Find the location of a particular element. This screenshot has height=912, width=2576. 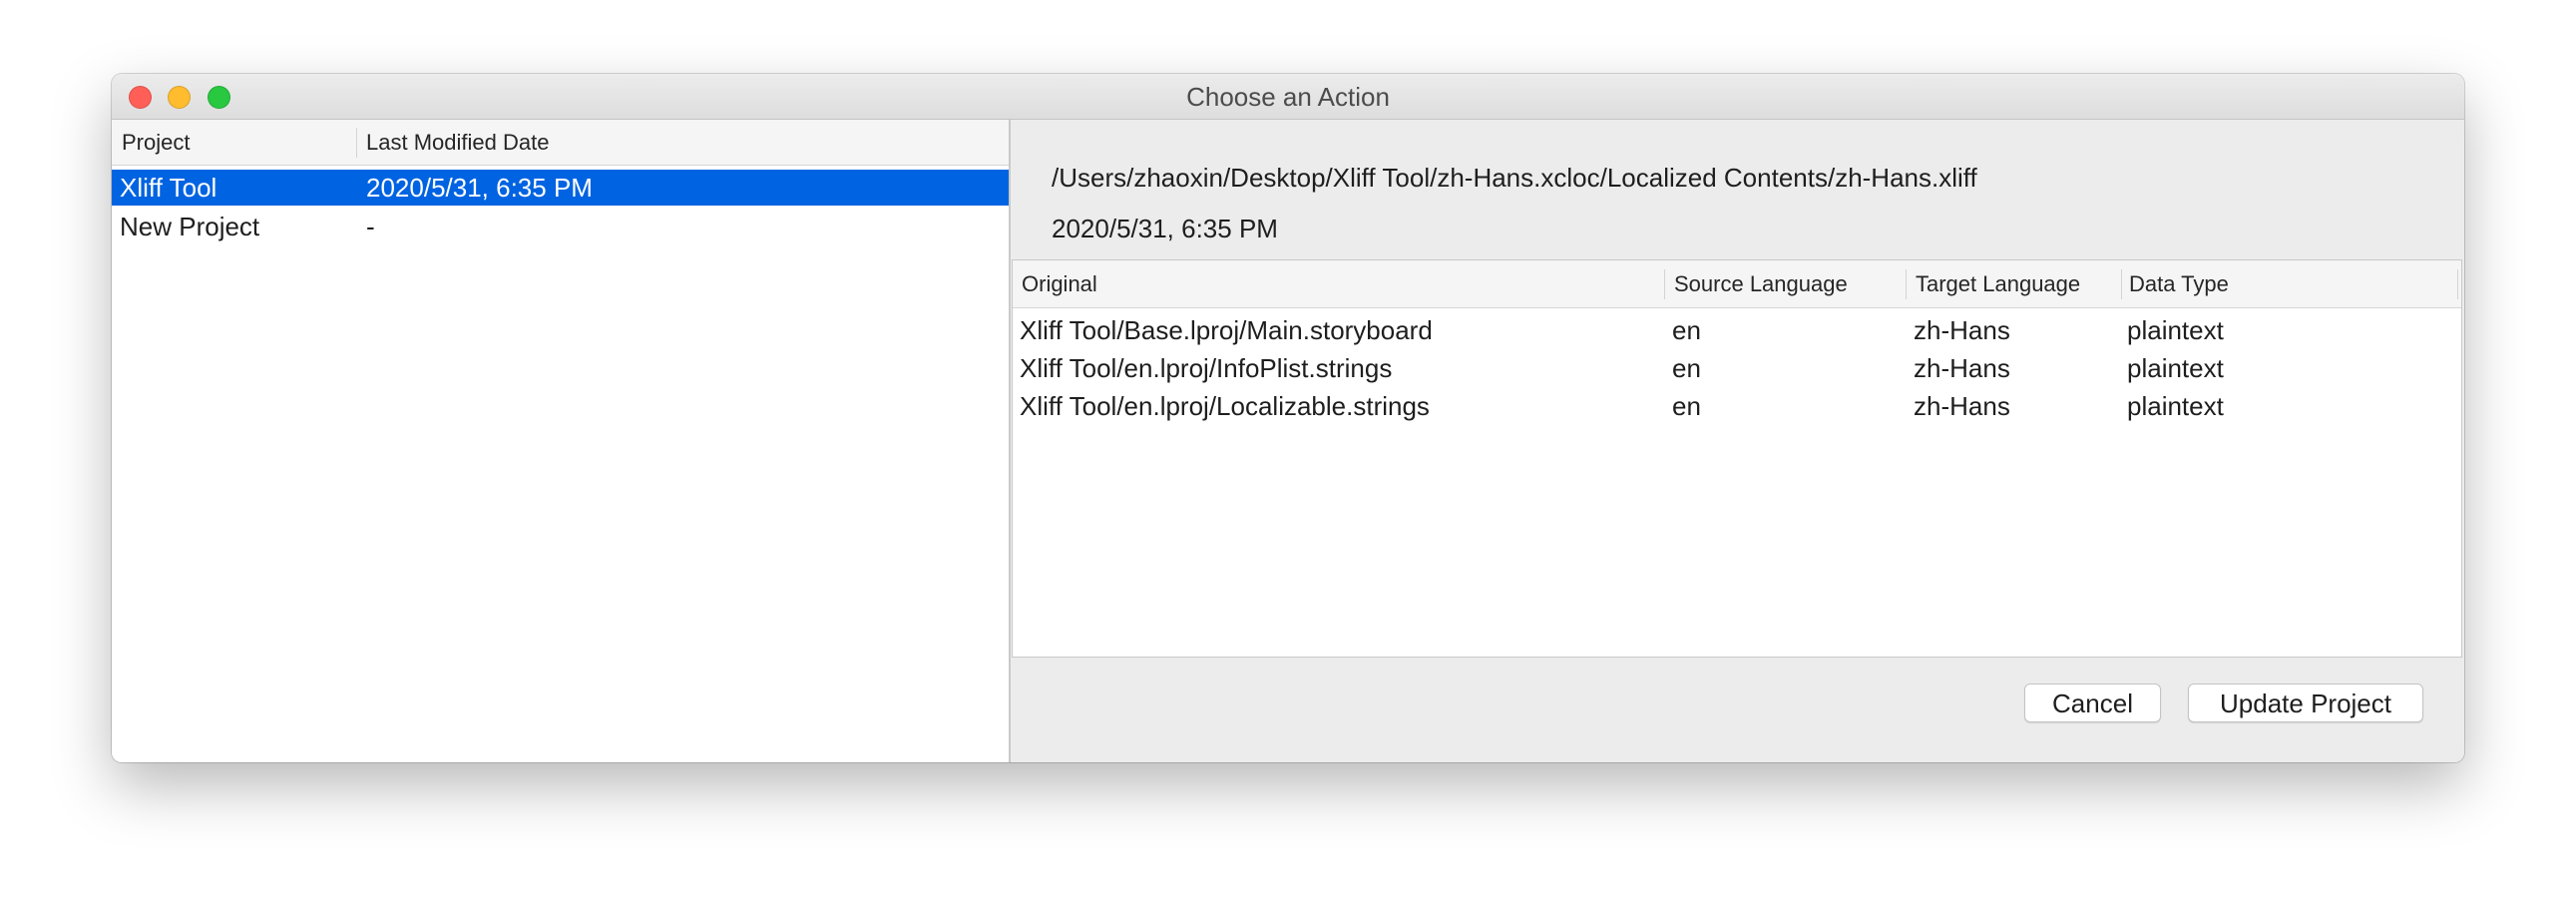

original-cell: Xliff Tool/Base.lproj/Main.storyboard is located at coordinates (1226, 330).